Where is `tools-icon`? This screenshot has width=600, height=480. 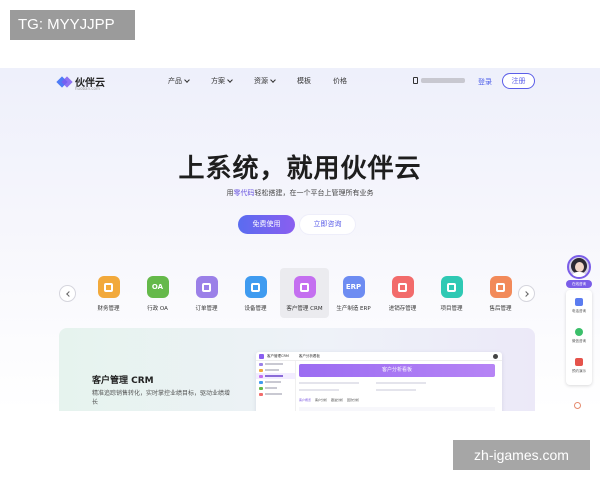
tools-icon is located at coordinates (255, 287).